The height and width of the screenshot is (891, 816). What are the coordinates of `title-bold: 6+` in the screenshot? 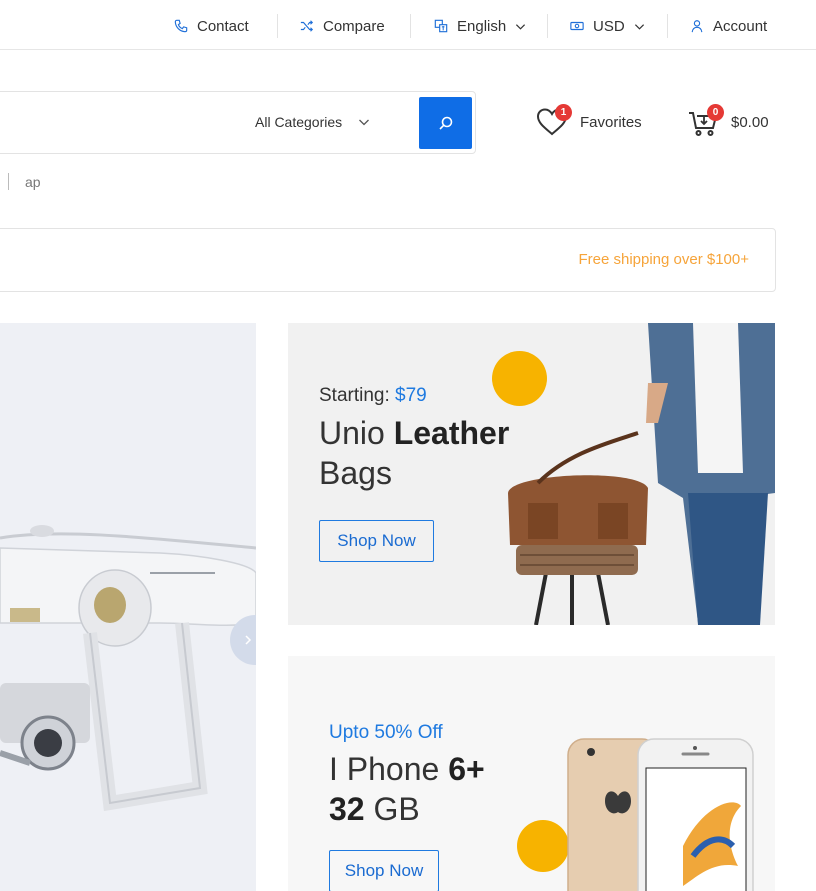 It's located at (466, 769).